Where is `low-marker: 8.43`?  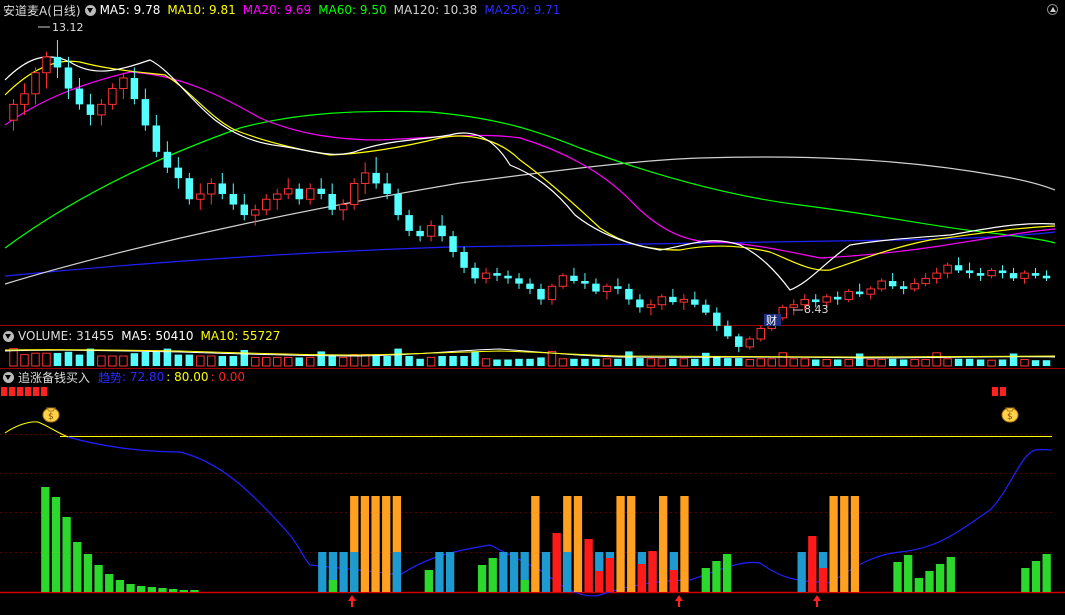 low-marker: 8.43 is located at coordinates (811, 309).